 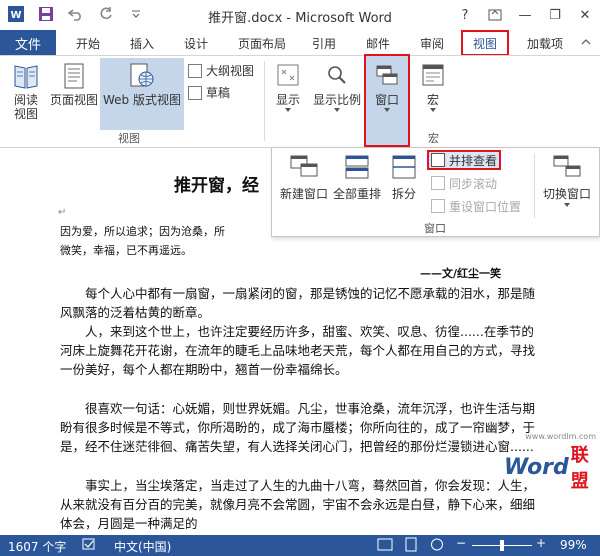 I want to click on minimize-button: —, so click(x=525, y=15).